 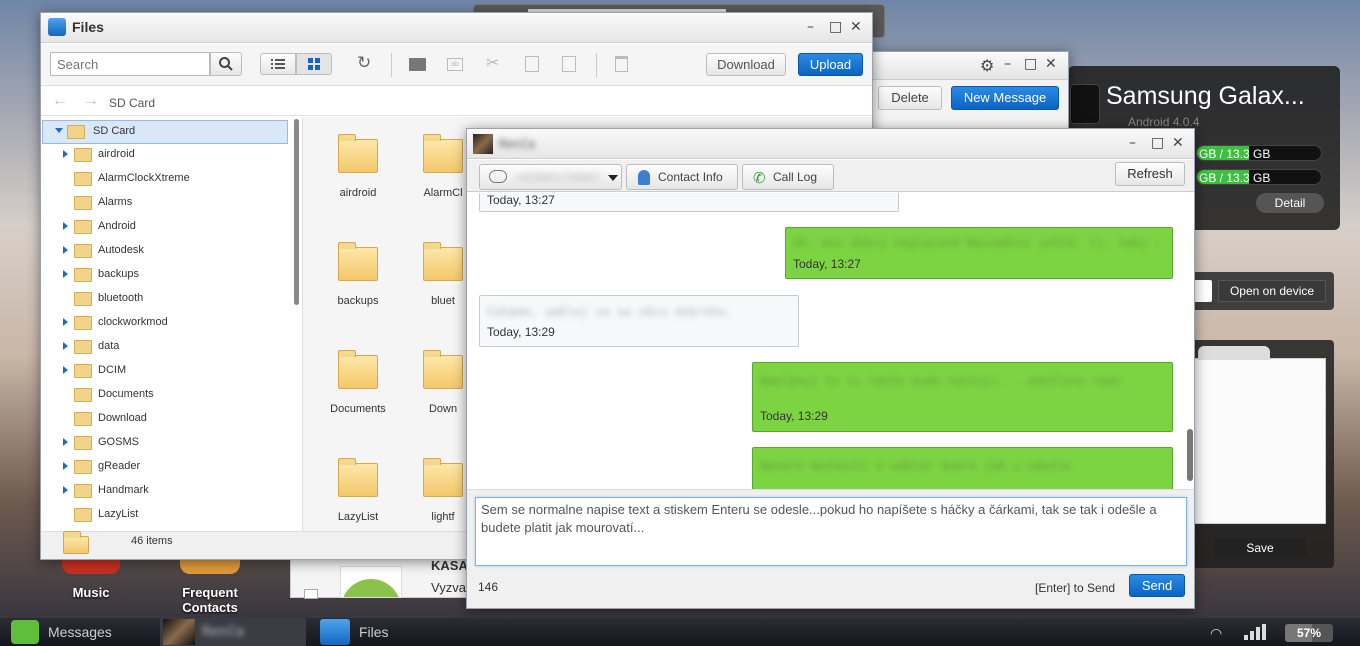 What do you see at coordinates (25, 632) in the screenshot?
I see `messages-taskbar-icon` at bounding box center [25, 632].